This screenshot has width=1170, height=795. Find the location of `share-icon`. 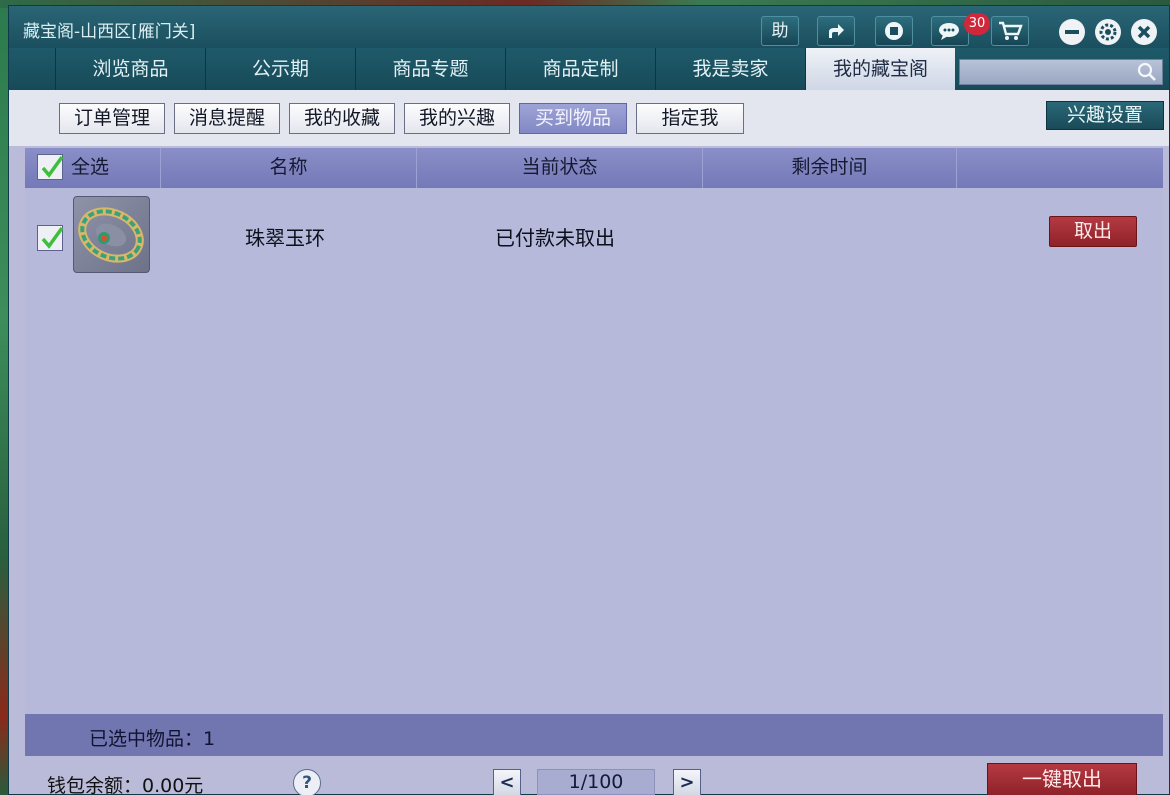

share-icon is located at coordinates (836, 31).